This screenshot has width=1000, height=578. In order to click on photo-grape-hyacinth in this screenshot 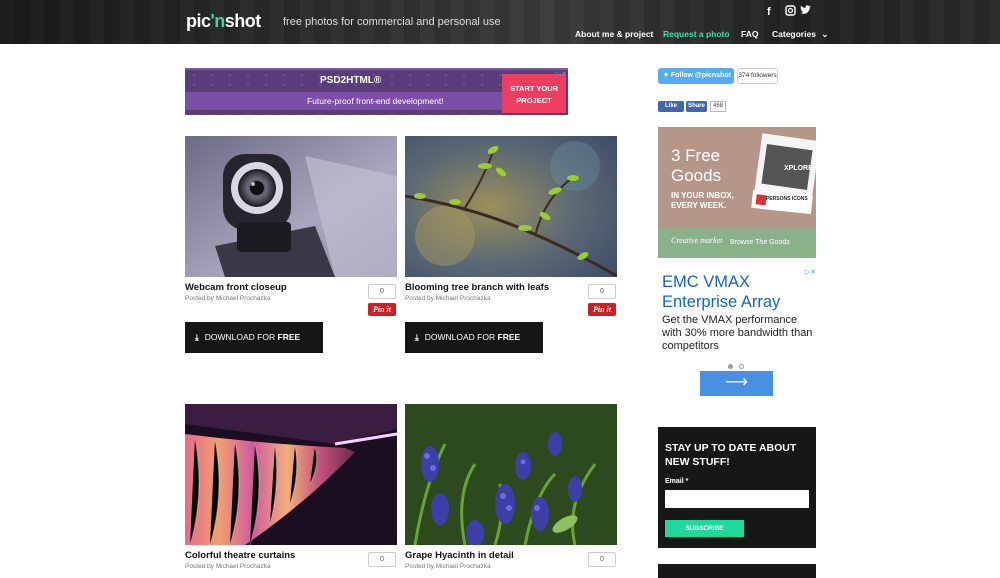, I will do `click(511, 474)`.